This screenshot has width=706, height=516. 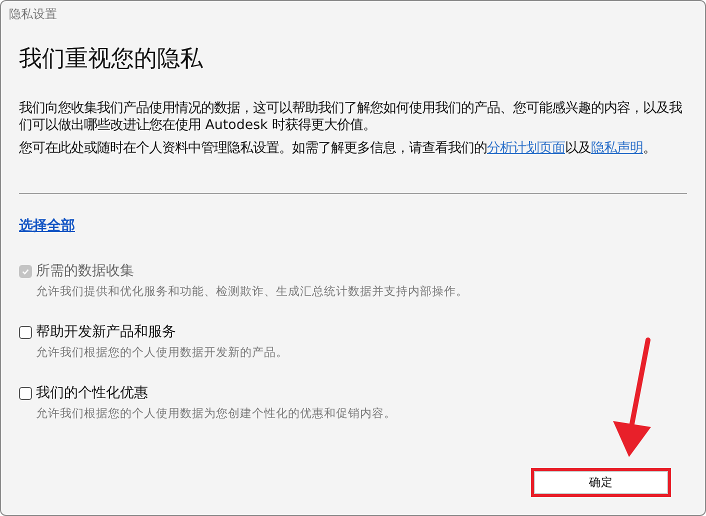 I want to click on select-all-link: 选择全部, so click(x=47, y=226).